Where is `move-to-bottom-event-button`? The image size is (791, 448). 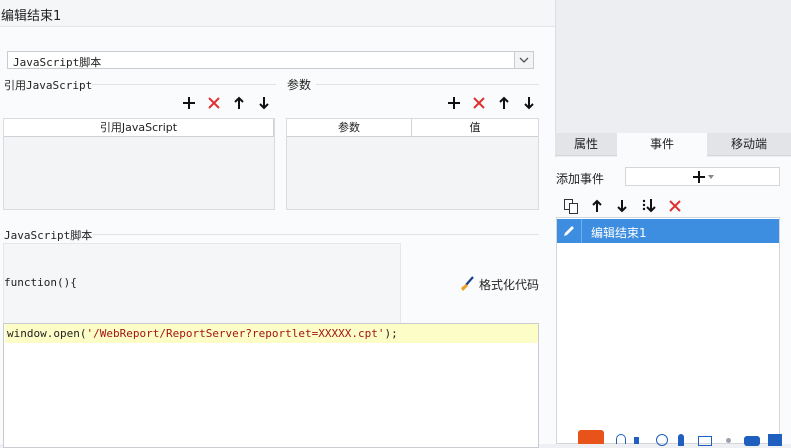
move-to-bottom-event-button is located at coordinates (649, 206).